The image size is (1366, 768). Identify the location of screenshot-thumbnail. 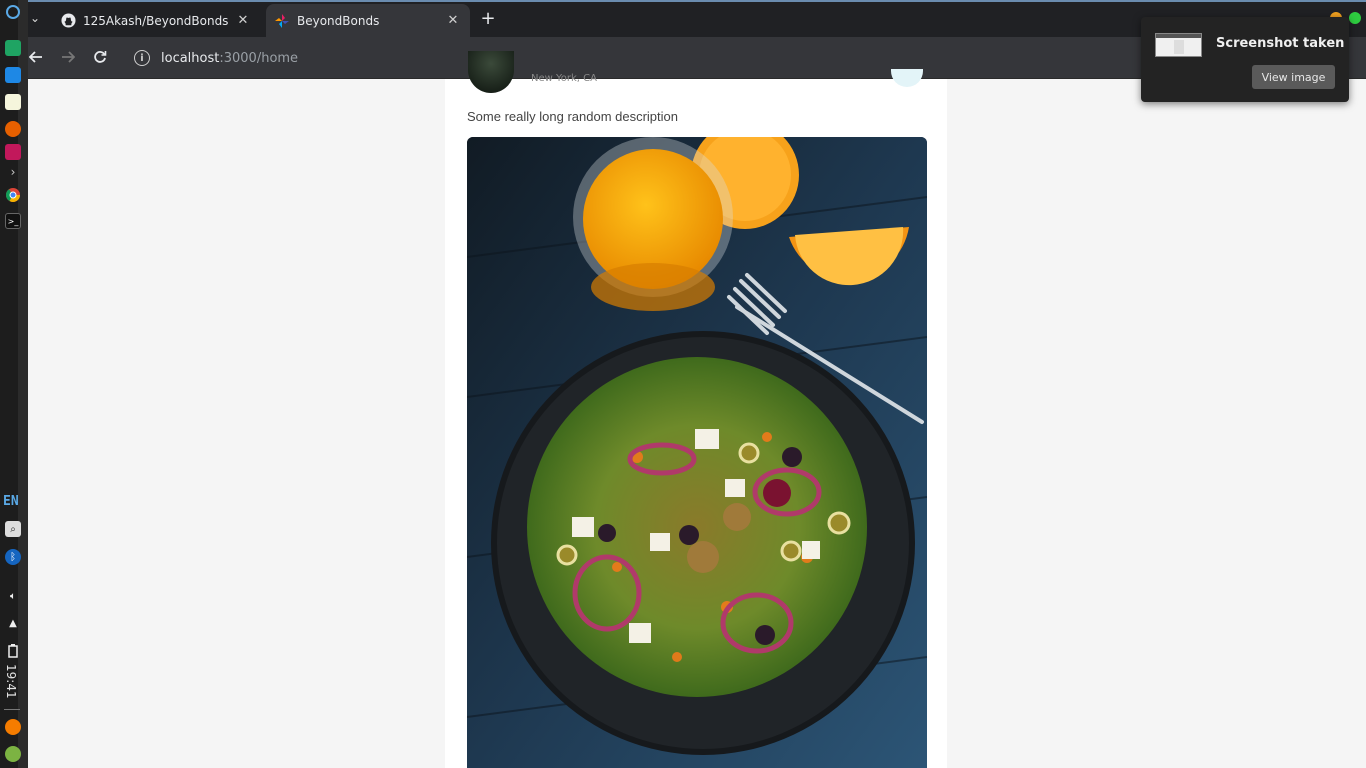
(1178, 45).